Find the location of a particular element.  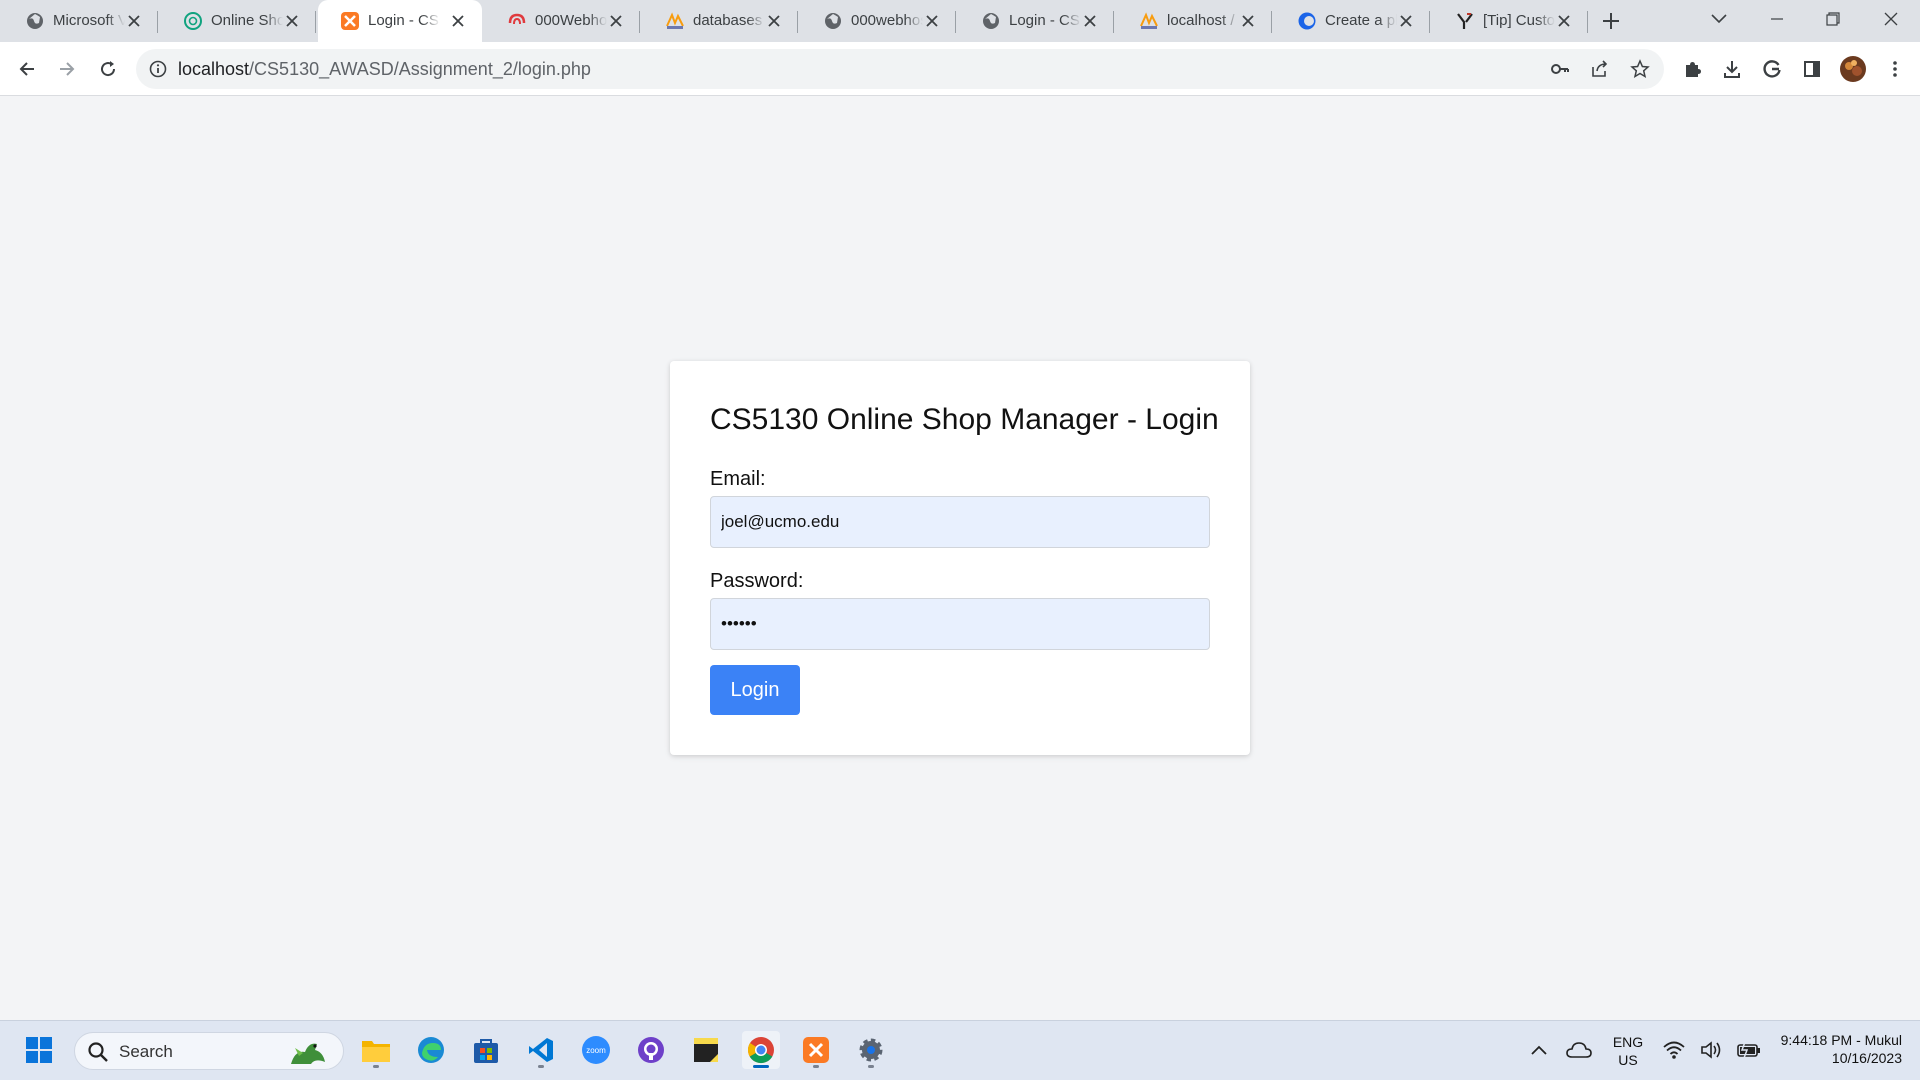

extensions-button is located at coordinates (1693, 69).